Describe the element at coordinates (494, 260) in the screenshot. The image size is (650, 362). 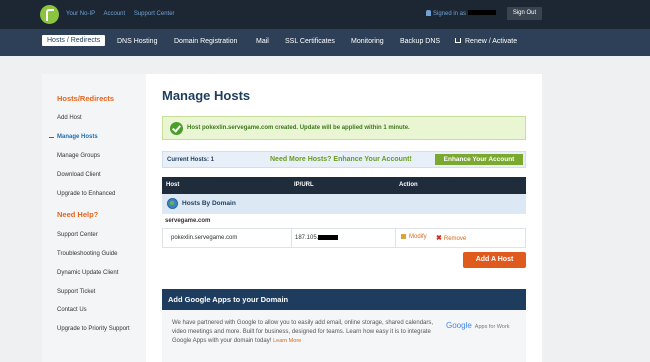
I see `add-host-button: Add A Host` at that location.